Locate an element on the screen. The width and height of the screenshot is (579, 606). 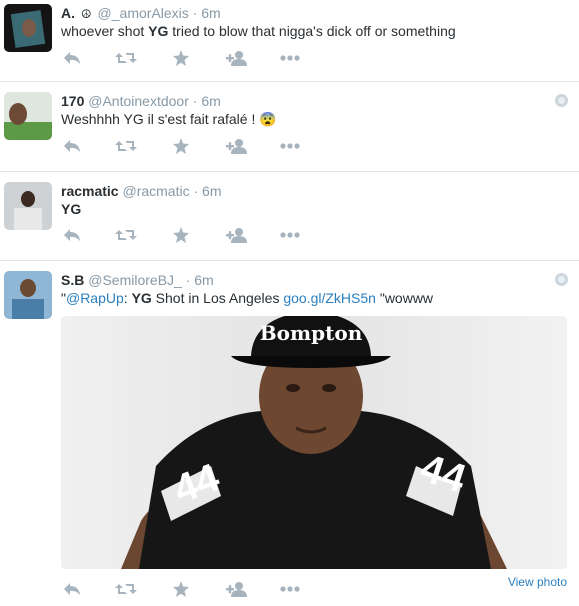
mention-link: @RapUp is located at coordinates (95, 298).